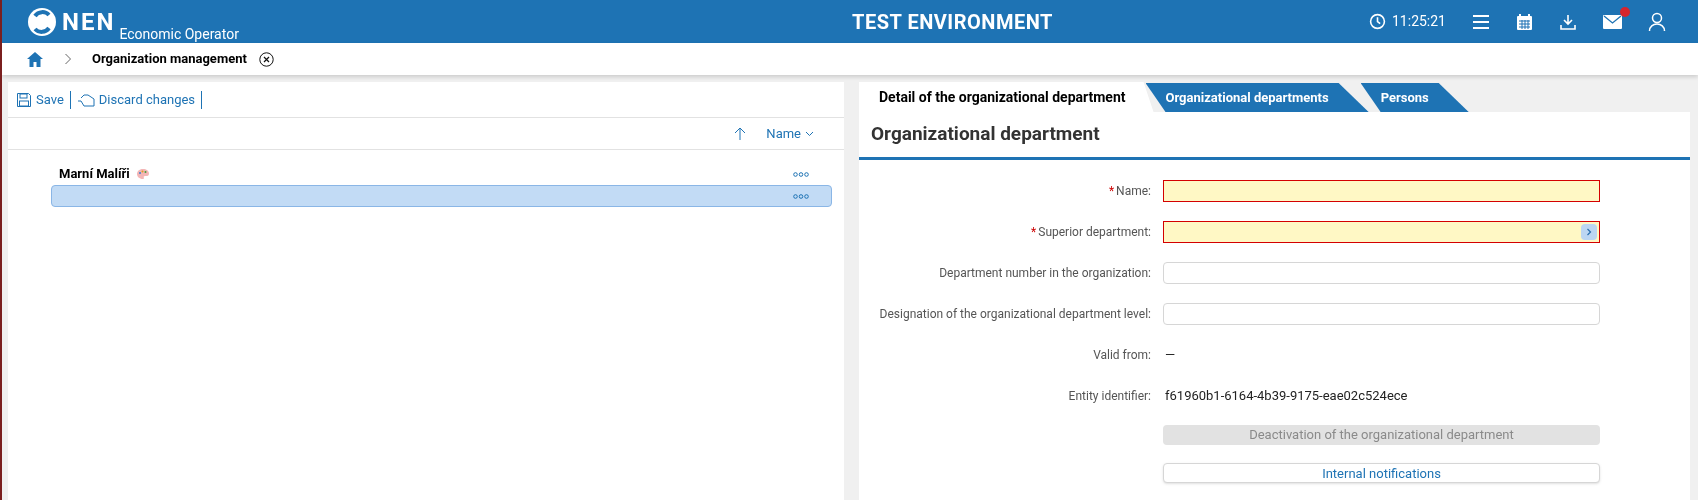 The width and height of the screenshot is (1698, 500). What do you see at coordinates (1381, 232) in the screenshot?
I see `picker-field` at bounding box center [1381, 232].